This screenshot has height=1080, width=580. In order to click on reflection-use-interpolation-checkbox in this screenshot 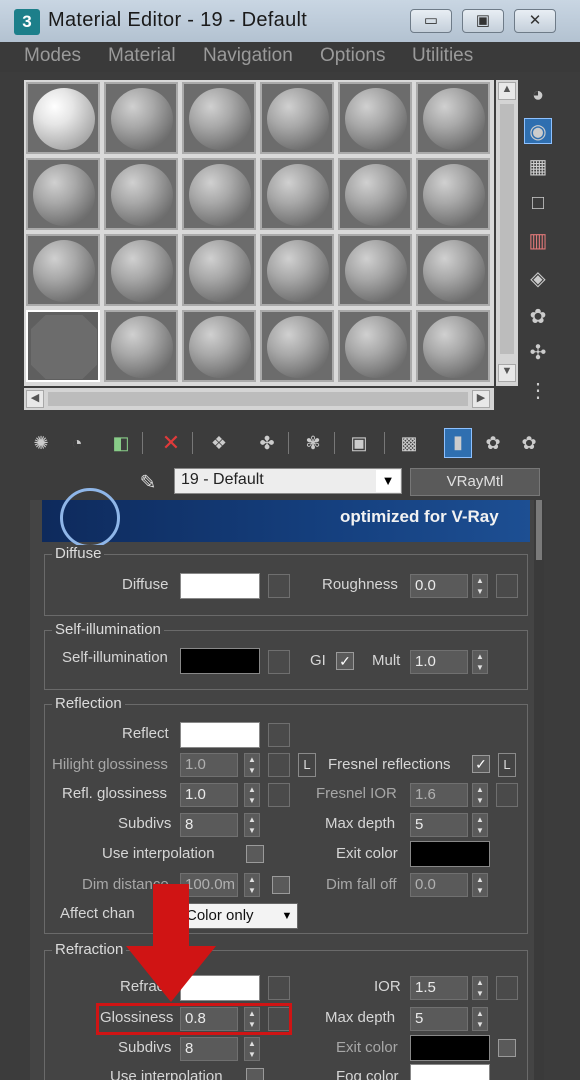, I will do `click(255, 854)`.